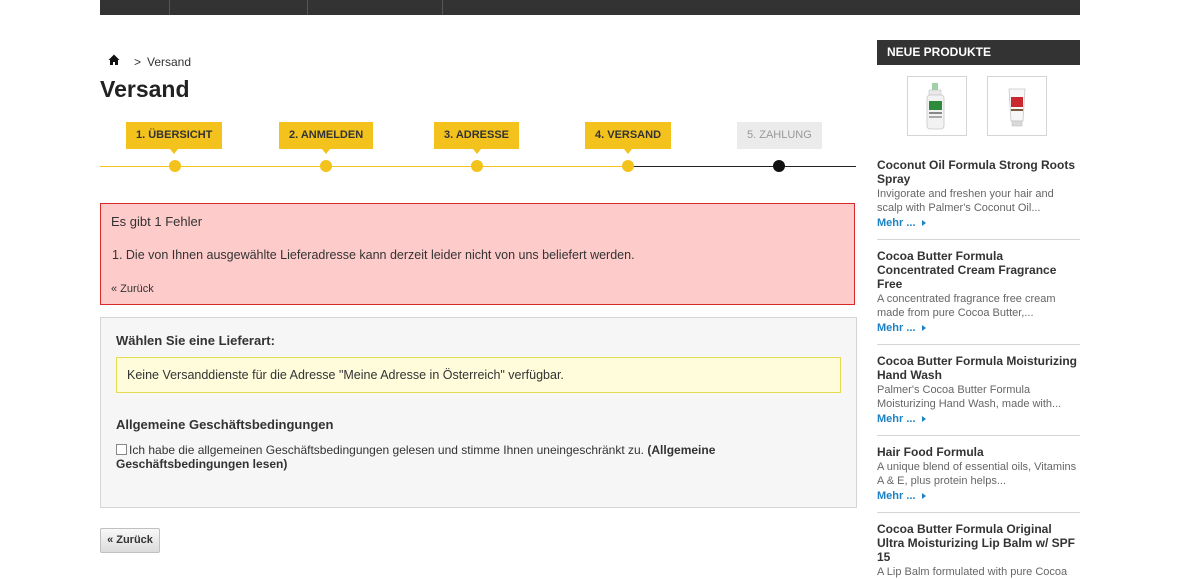 This screenshot has width=1186, height=579. What do you see at coordinates (779, 135) in the screenshot?
I see `step-payment: 5. ZAHLUNG` at bounding box center [779, 135].